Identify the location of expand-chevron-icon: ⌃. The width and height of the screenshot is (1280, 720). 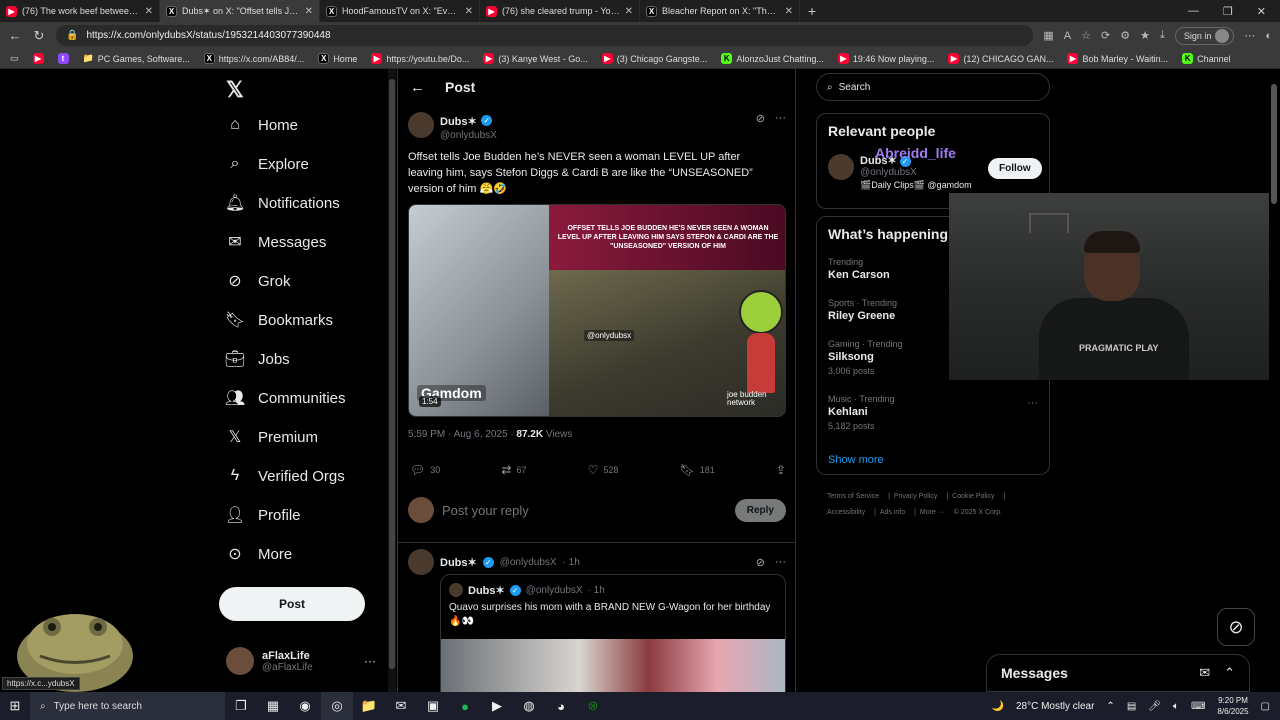
(1229, 673).